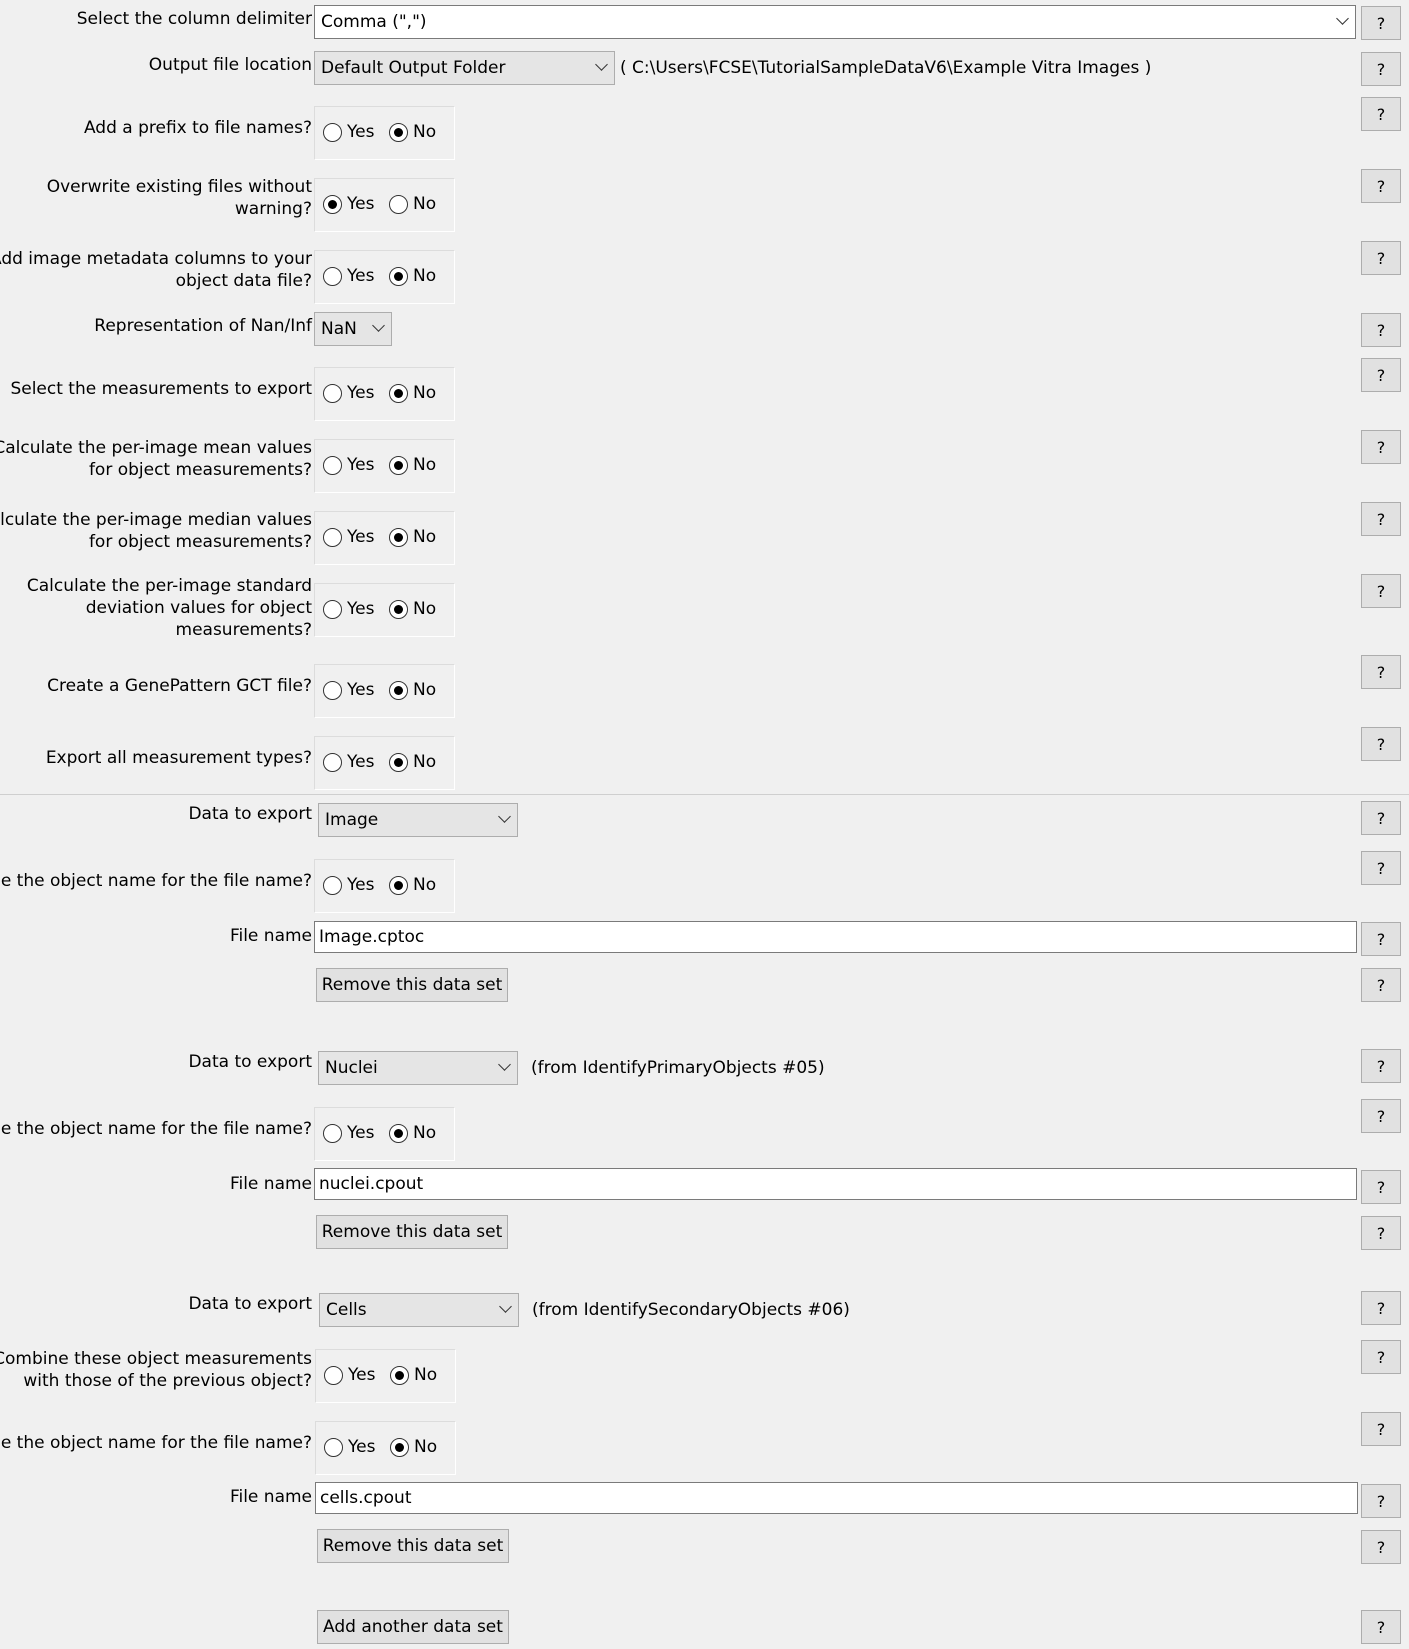 This screenshot has width=1409, height=1649. What do you see at coordinates (412, 276) in the screenshot?
I see `metadata-columns-no-radio: No` at bounding box center [412, 276].